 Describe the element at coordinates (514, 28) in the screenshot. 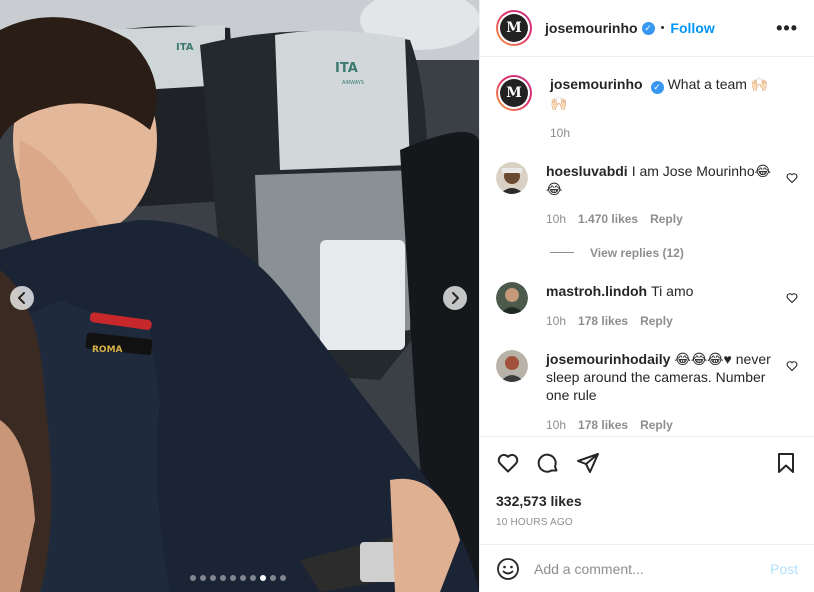

I see `author-avatar: M` at that location.